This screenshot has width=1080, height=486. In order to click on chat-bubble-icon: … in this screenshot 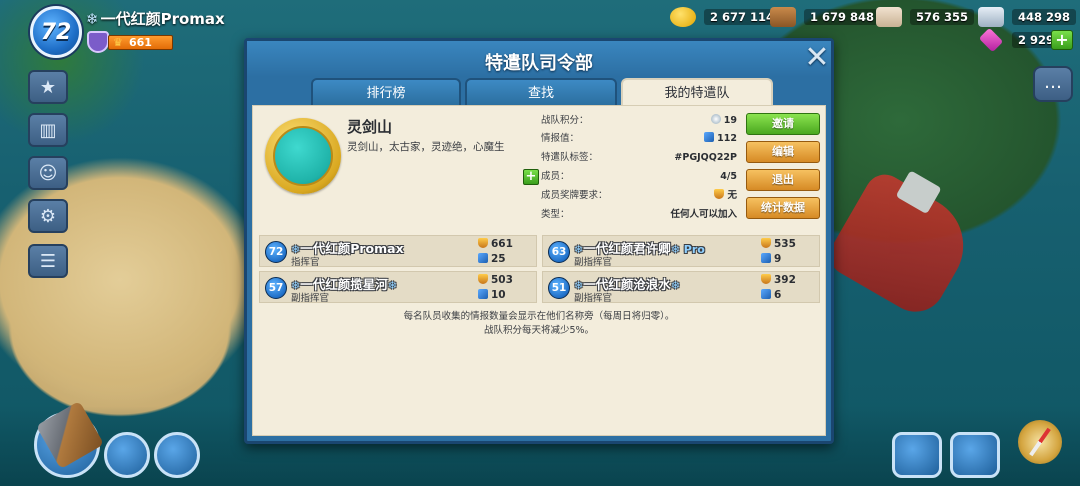, I will do `click(1053, 82)`.